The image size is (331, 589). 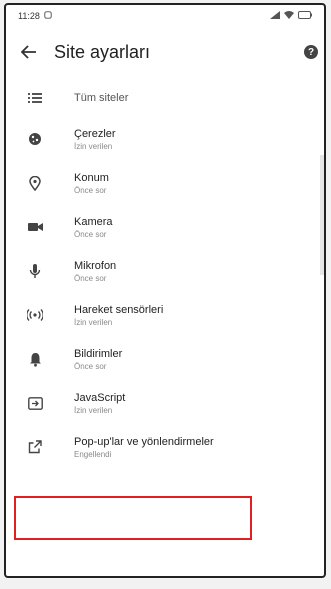 I want to click on list-item-javascript: JavaScript İzin verilen, so click(x=165, y=403).